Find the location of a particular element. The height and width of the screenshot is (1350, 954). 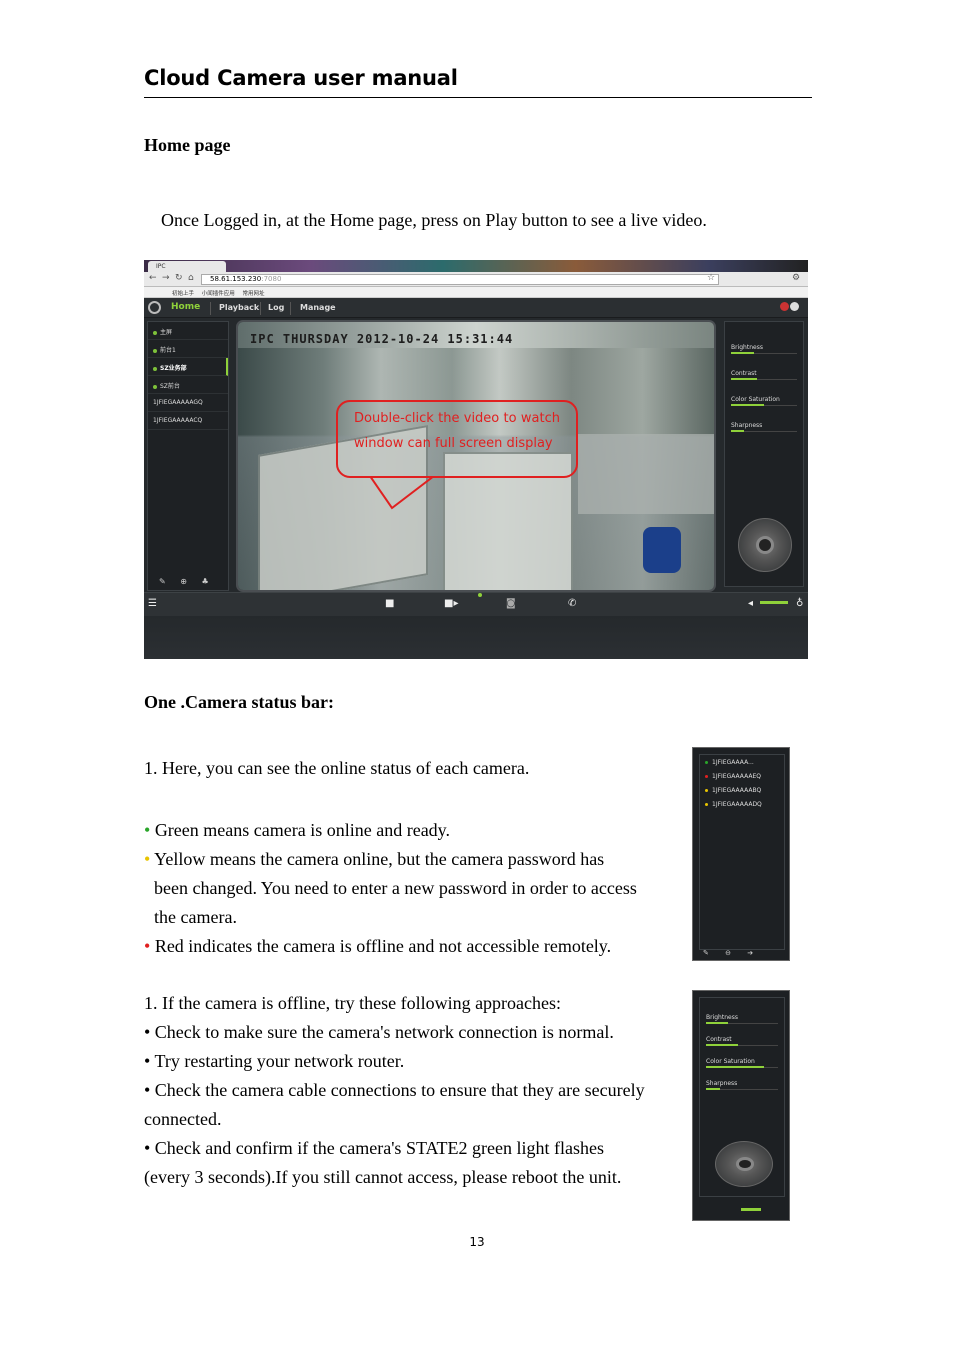

nav-playback: Playback is located at coordinates (239, 307).